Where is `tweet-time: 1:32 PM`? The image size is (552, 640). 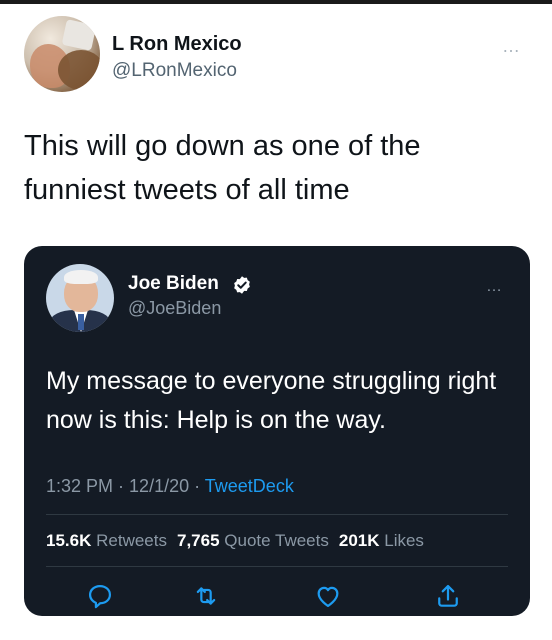
tweet-time: 1:32 PM is located at coordinates (80, 486).